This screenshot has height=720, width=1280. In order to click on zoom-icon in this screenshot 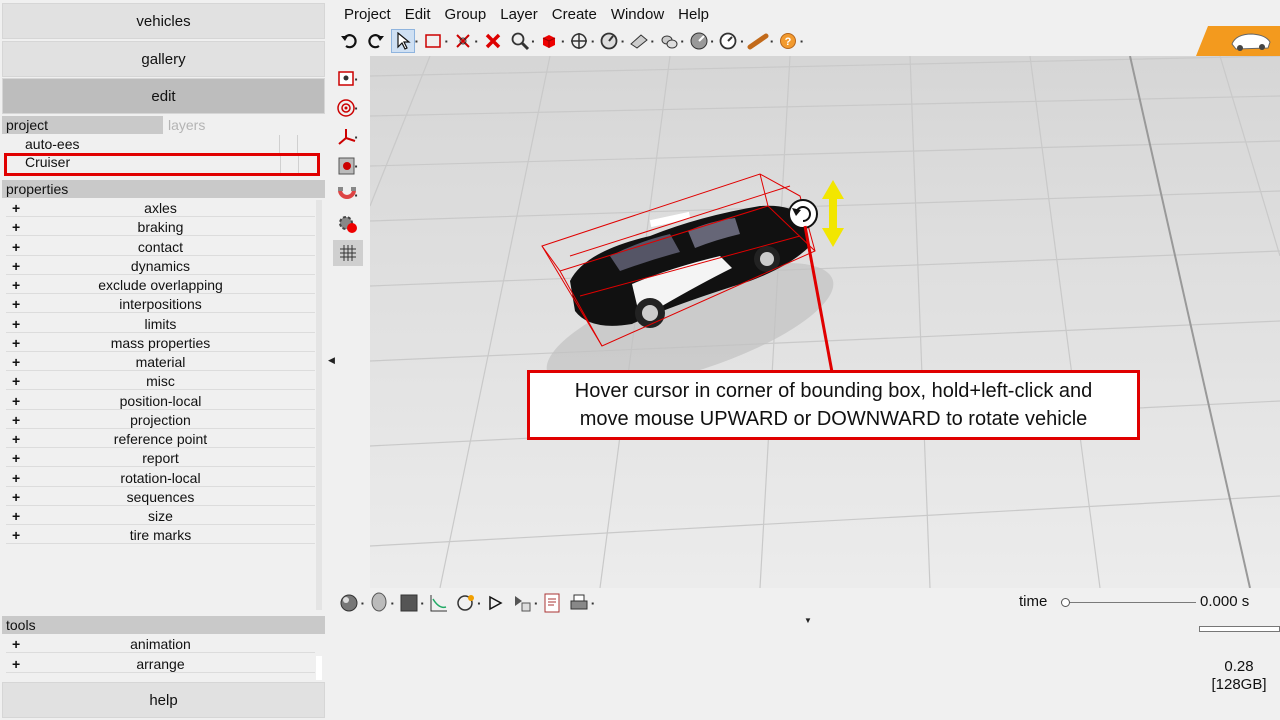, I will do `click(520, 41)`.